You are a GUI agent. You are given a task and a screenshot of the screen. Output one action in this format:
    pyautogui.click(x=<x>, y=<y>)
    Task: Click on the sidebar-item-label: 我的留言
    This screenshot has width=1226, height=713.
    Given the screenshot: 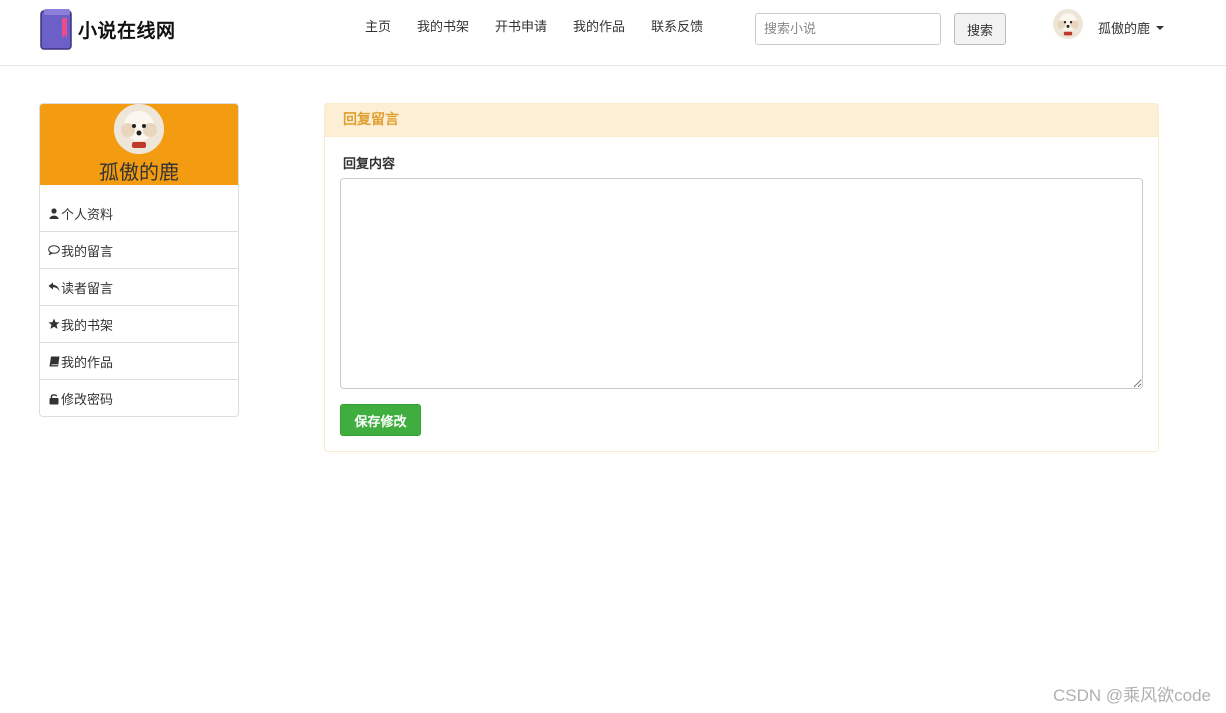 What is the action you would take?
    pyautogui.click(x=87, y=252)
    